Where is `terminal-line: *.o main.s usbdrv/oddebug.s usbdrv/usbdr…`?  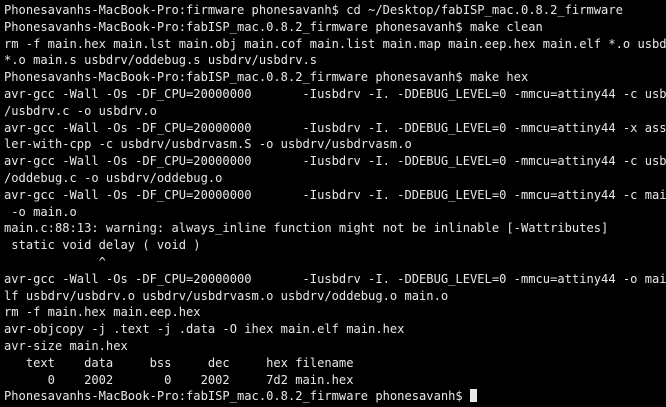 terminal-line: *.o main.s usbdrv/oddebug.s usbdrv/usbdr… is located at coordinates (161, 60).